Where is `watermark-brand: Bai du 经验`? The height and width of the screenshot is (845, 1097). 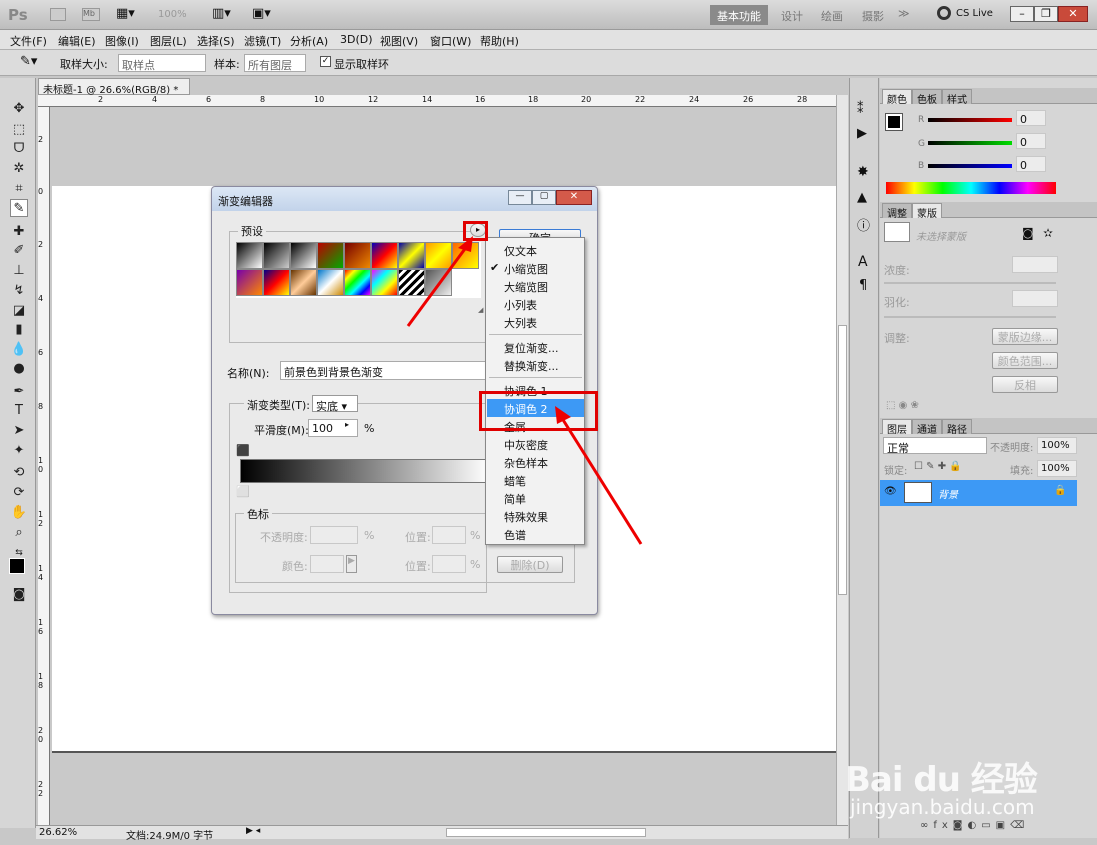 watermark-brand: Bai du 经验 is located at coordinates (941, 780).